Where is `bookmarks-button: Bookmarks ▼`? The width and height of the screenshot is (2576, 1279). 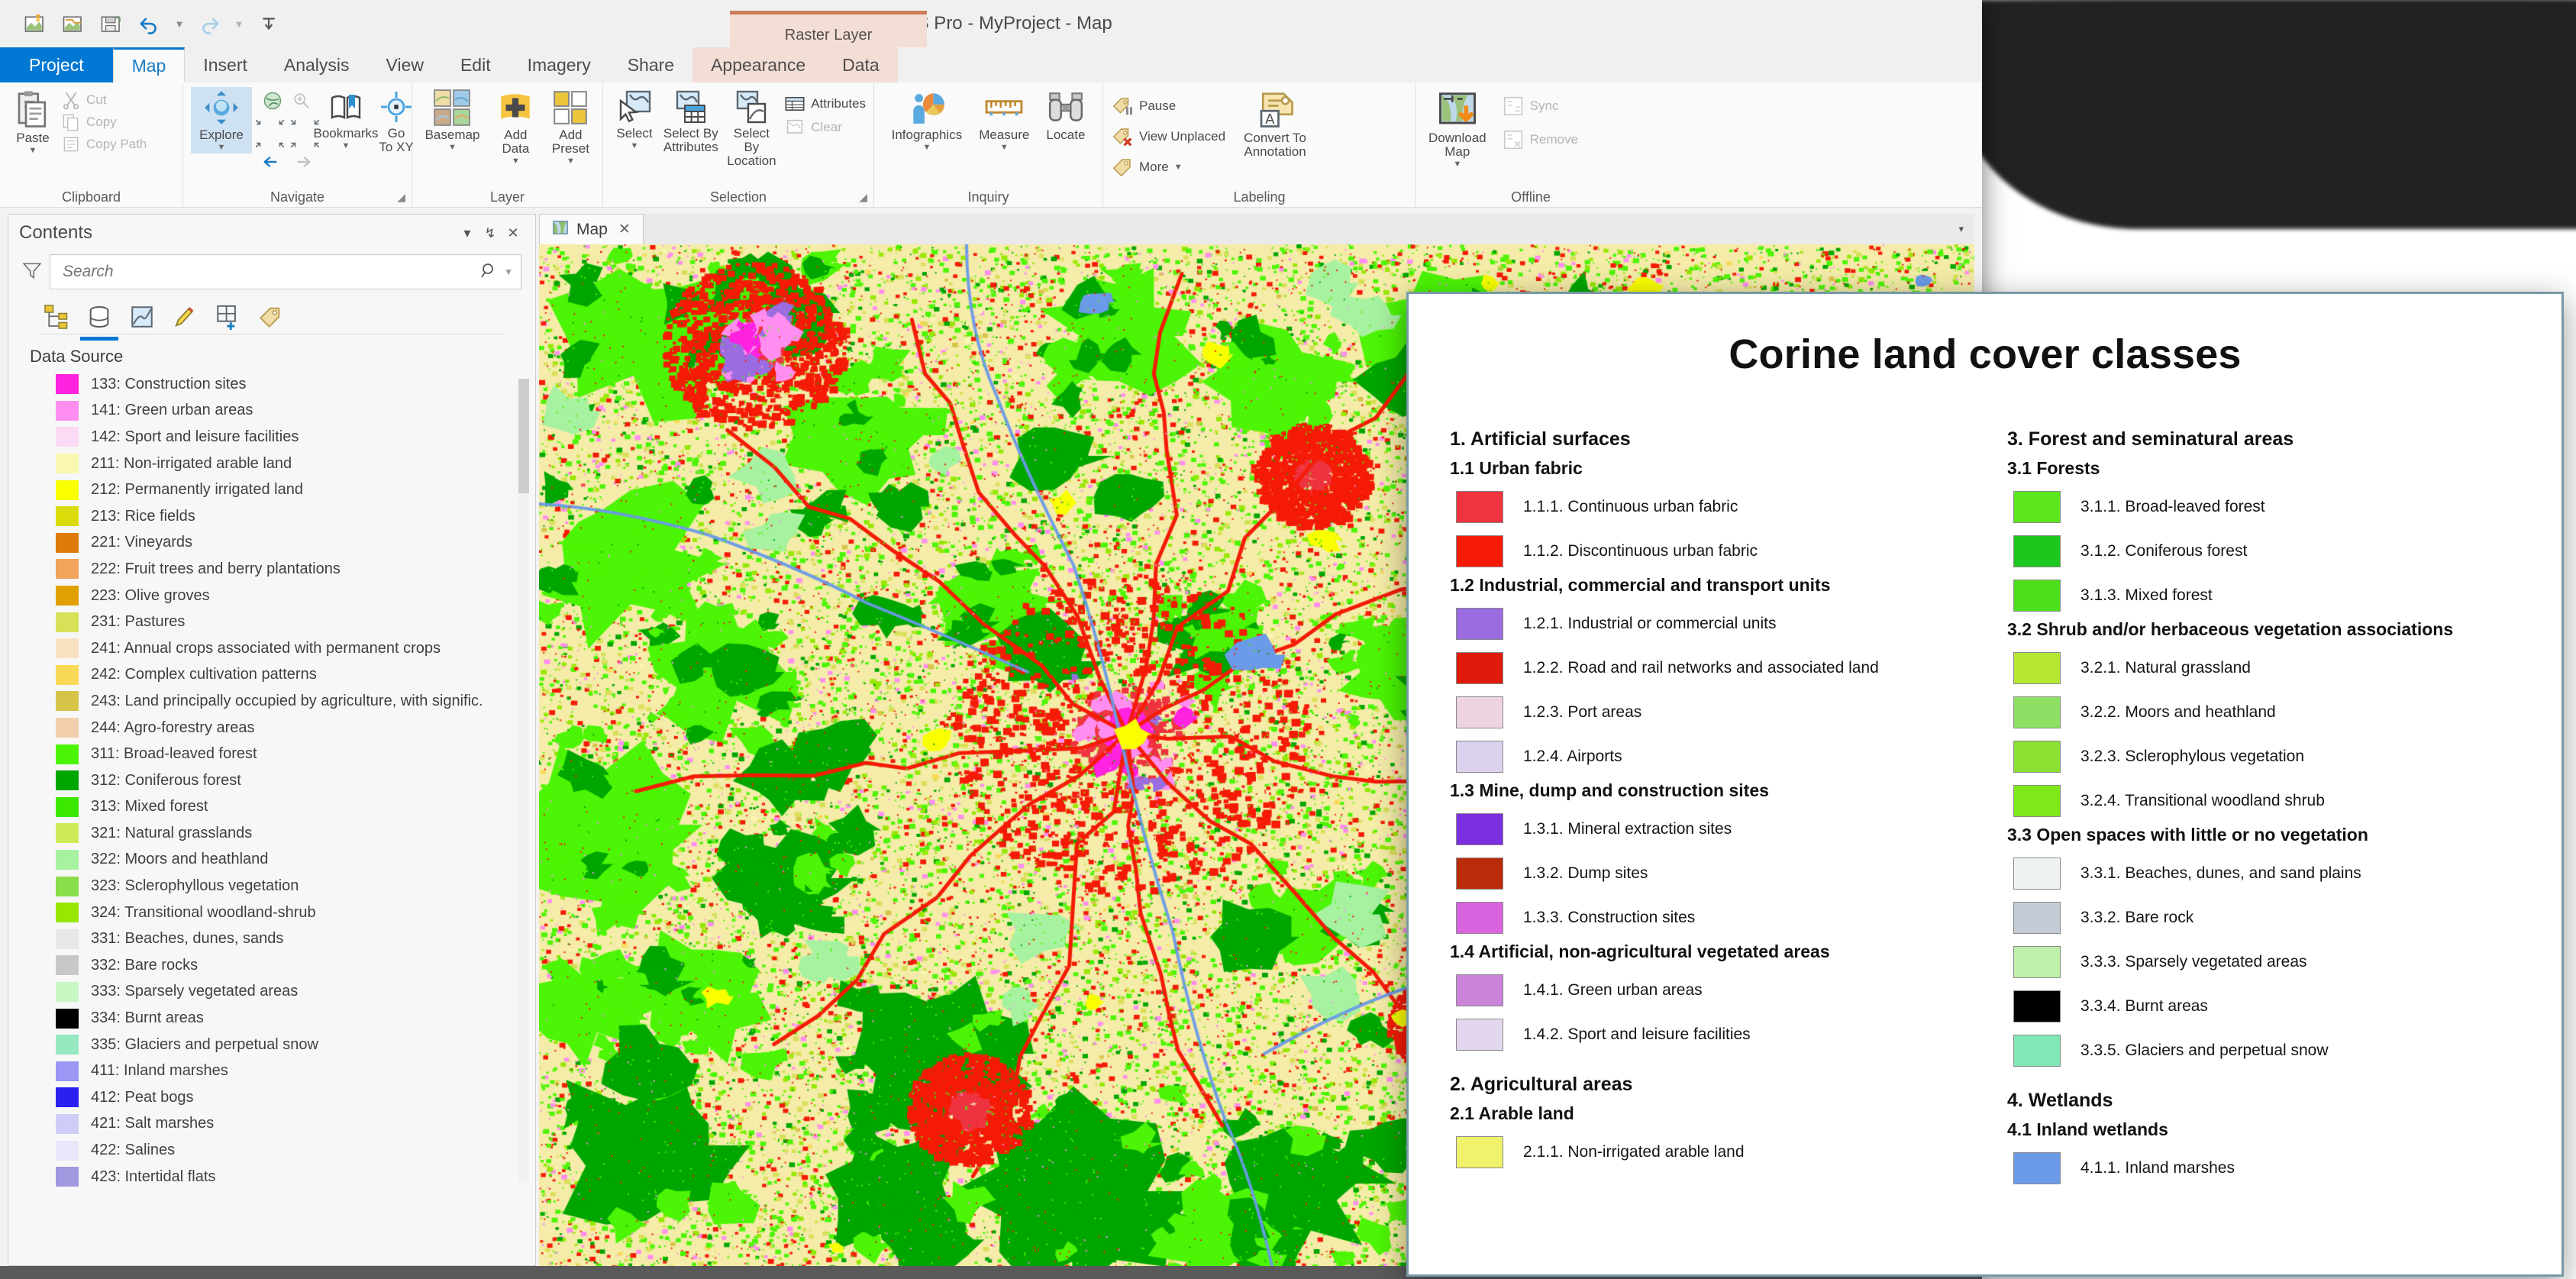
bookmarks-button: Bookmarks ▼ is located at coordinates (346, 120).